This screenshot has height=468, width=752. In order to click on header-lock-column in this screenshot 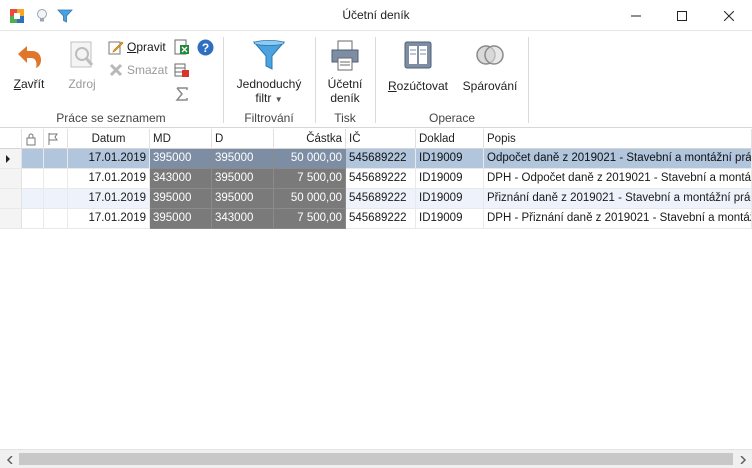, I will do `click(33, 139)`.